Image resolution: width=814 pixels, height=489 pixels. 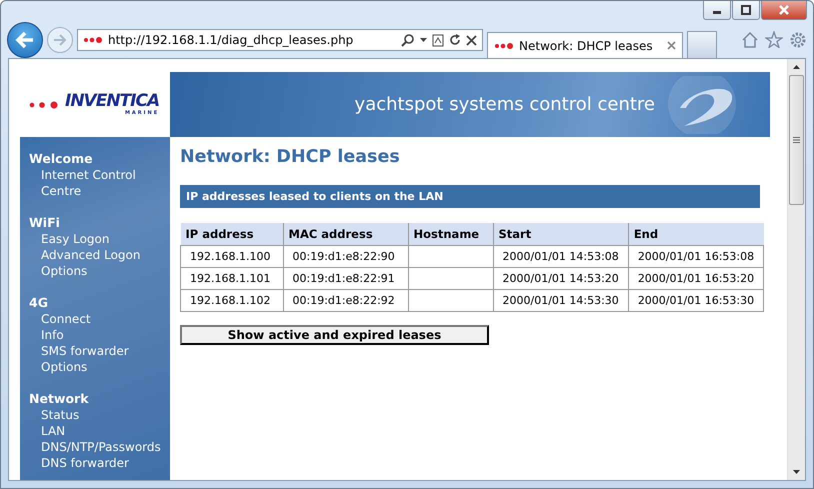 What do you see at coordinates (560, 279) in the screenshot?
I see `table-cell: 2000/01/01 14:53:20` at bounding box center [560, 279].